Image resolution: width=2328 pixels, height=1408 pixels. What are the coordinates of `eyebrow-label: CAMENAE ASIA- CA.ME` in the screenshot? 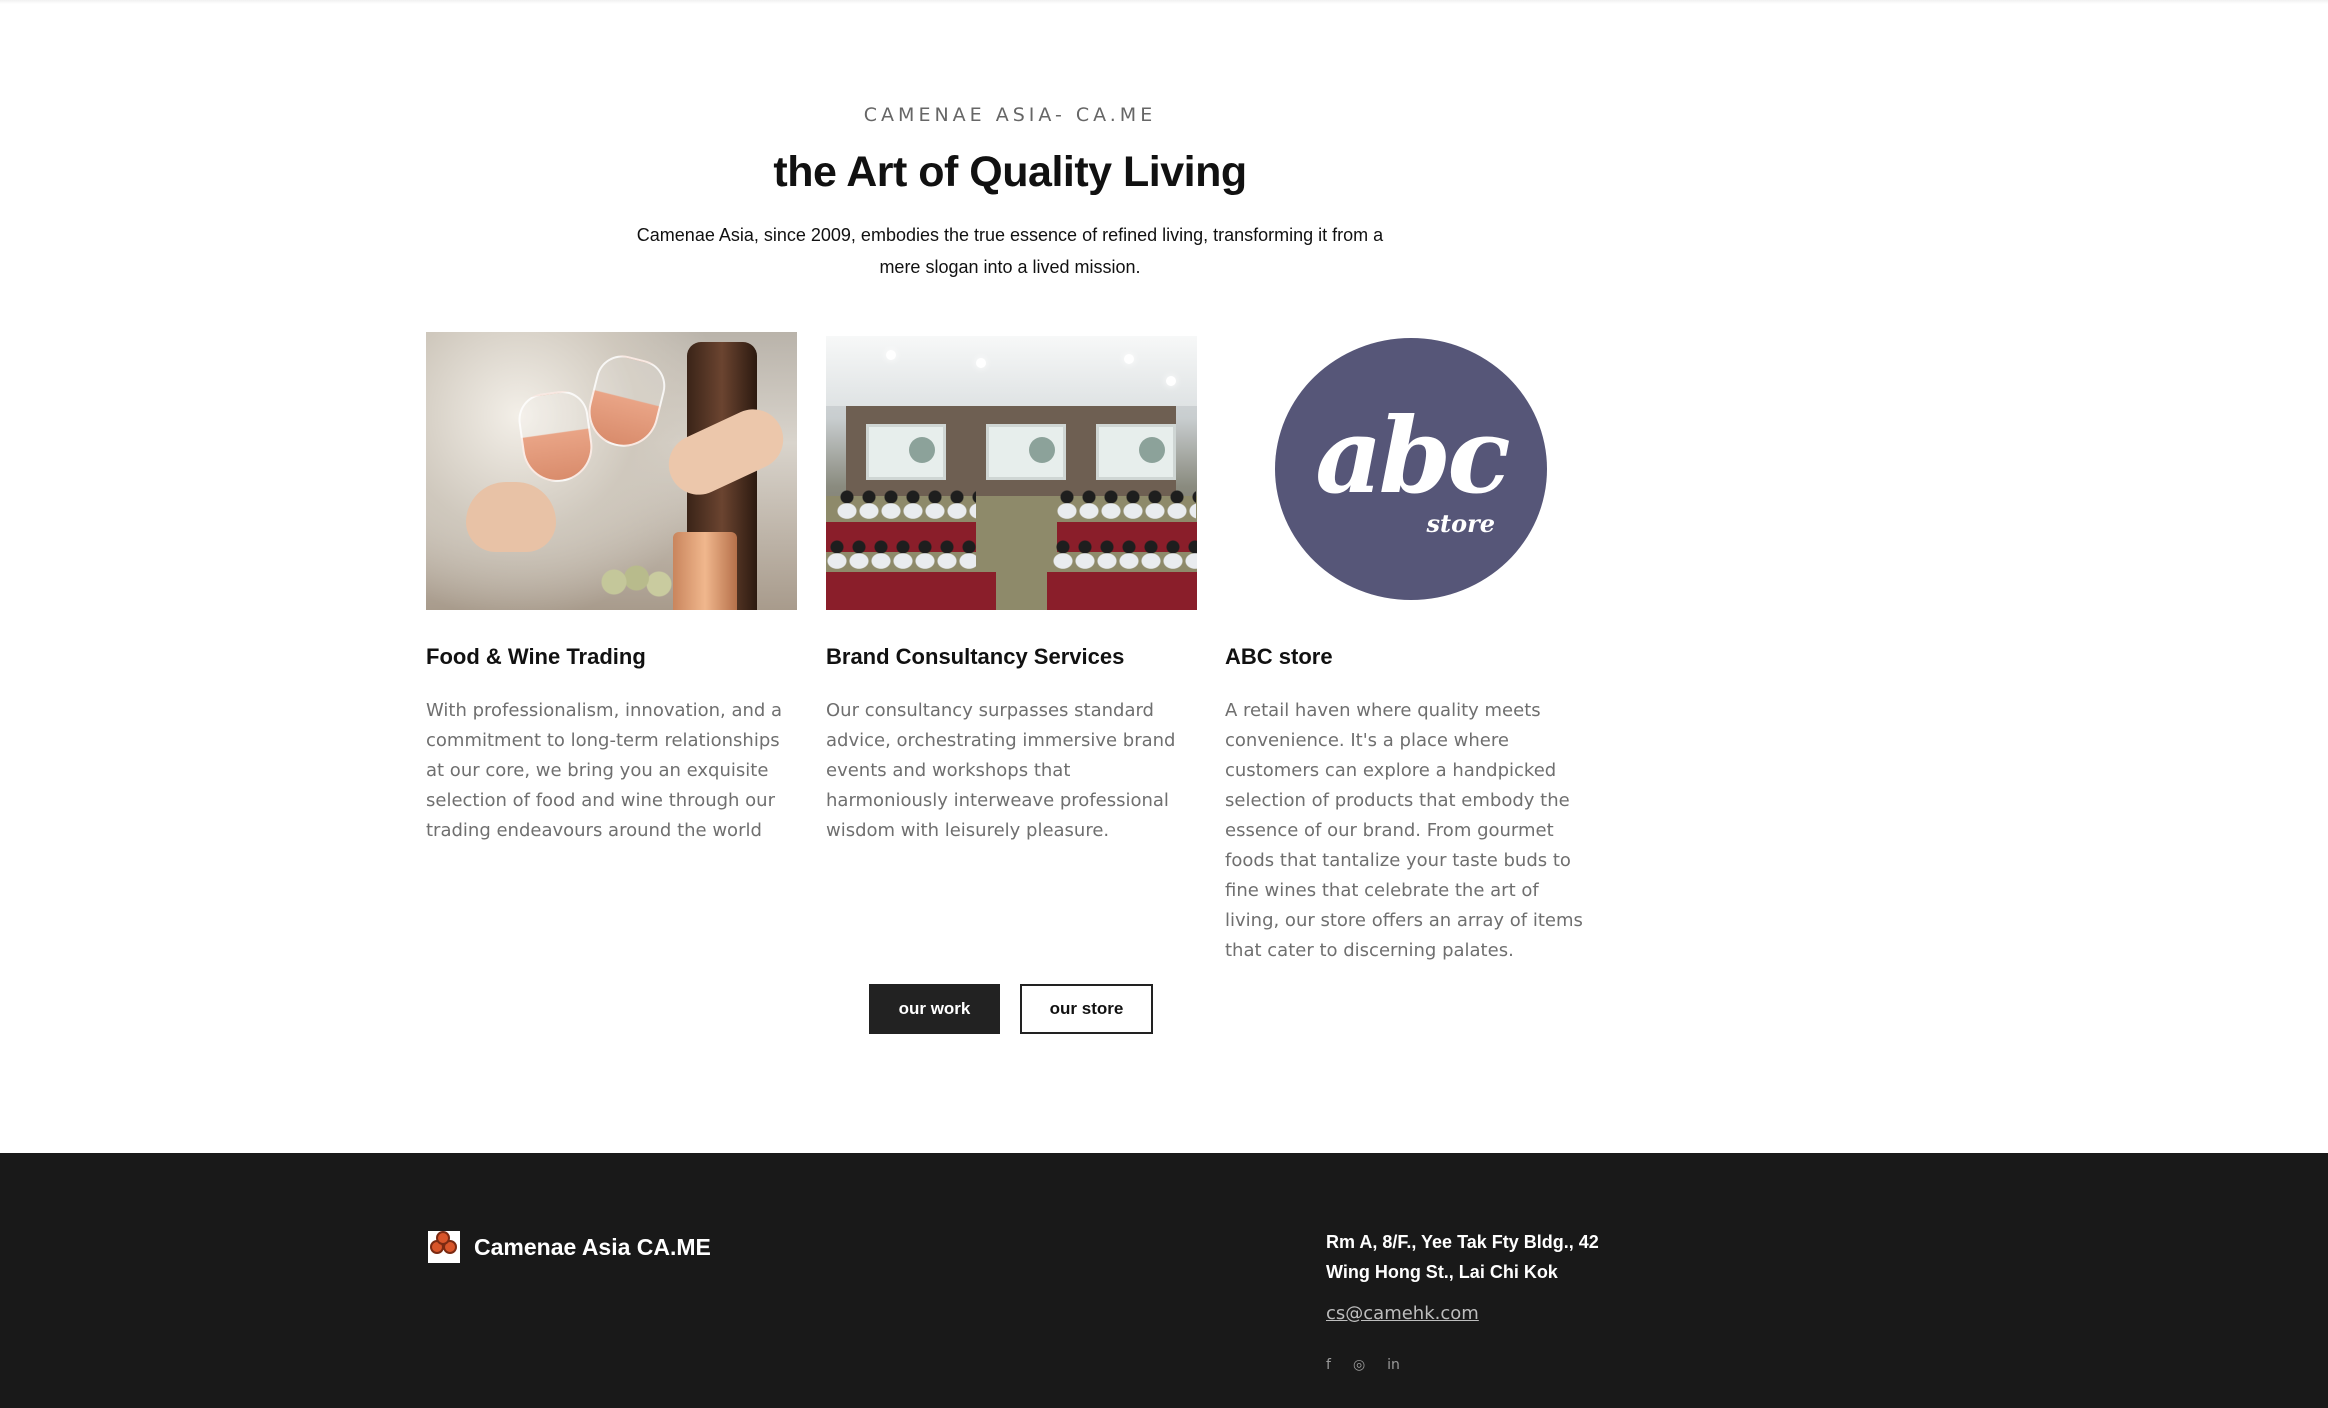 It's located at (1010, 115).